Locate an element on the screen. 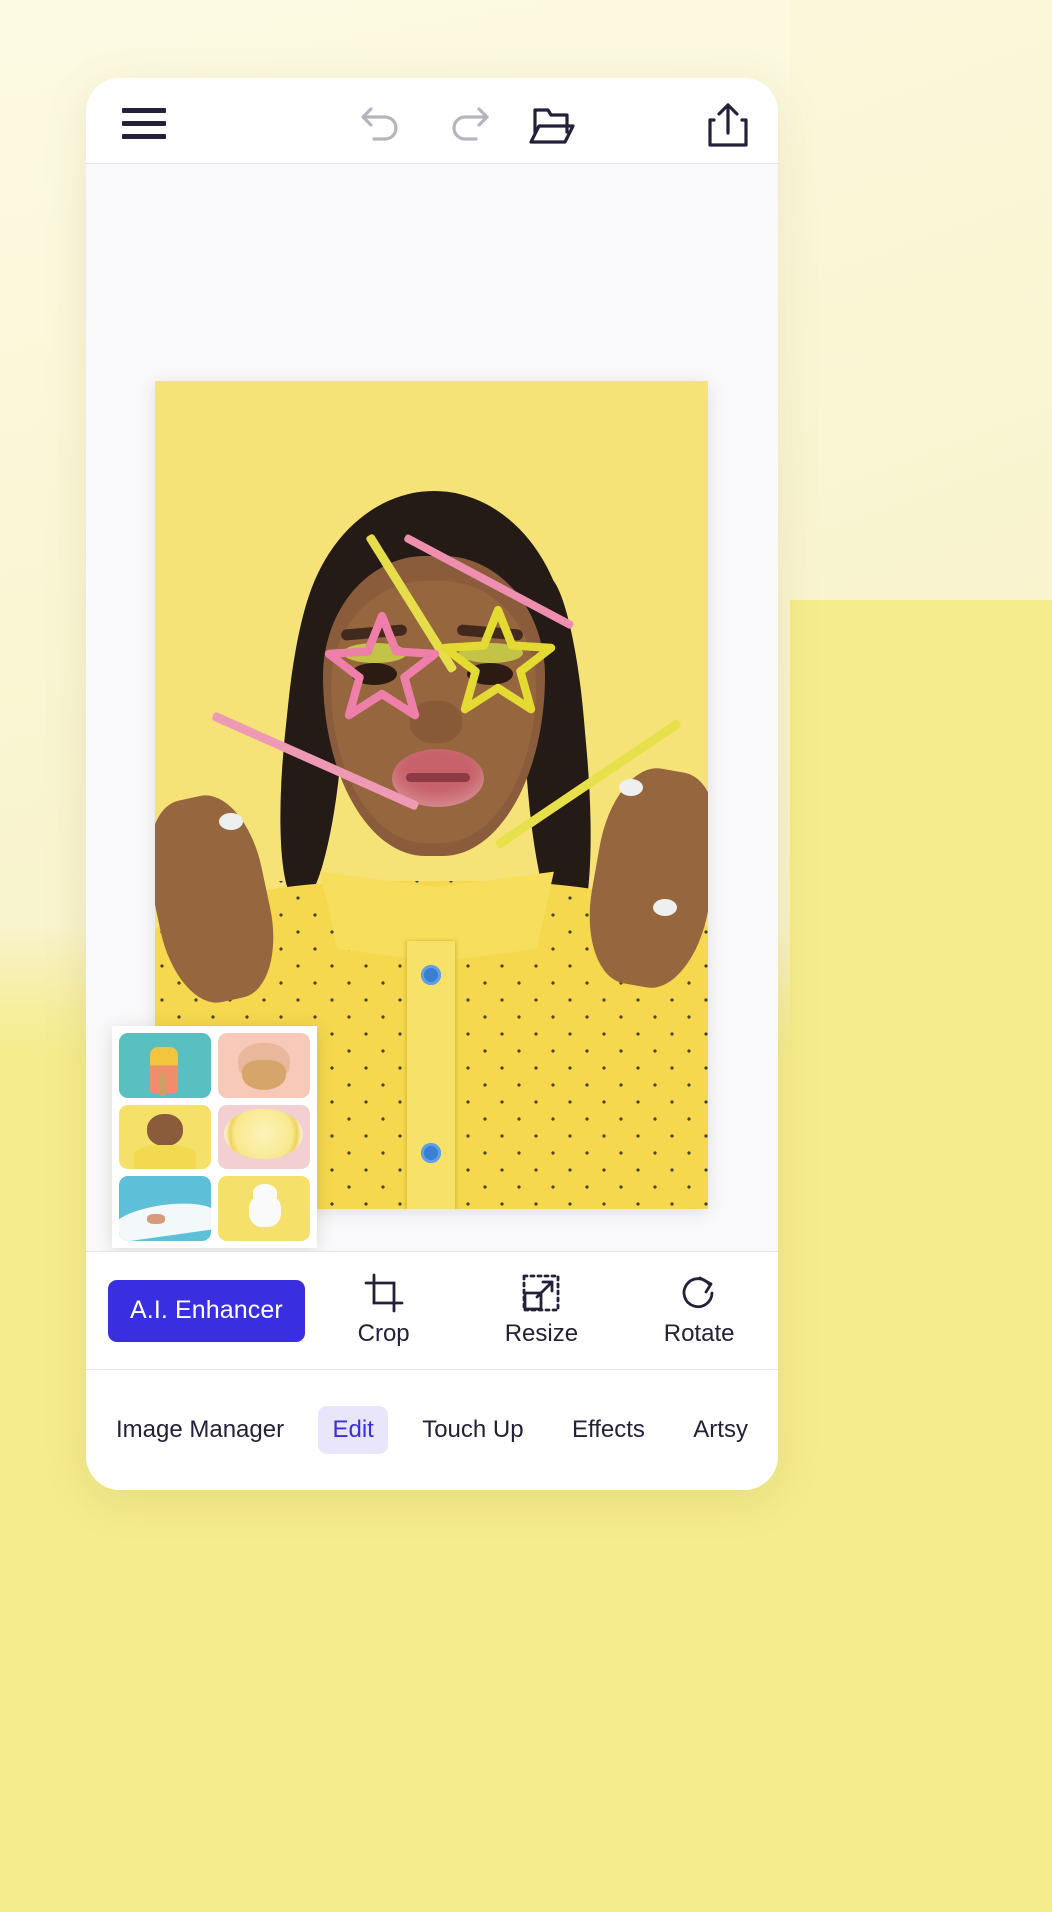 The width and height of the screenshot is (1052, 1912). ai-enhancer-button: A.I. Enhancer is located at coordinates (206, 1310).